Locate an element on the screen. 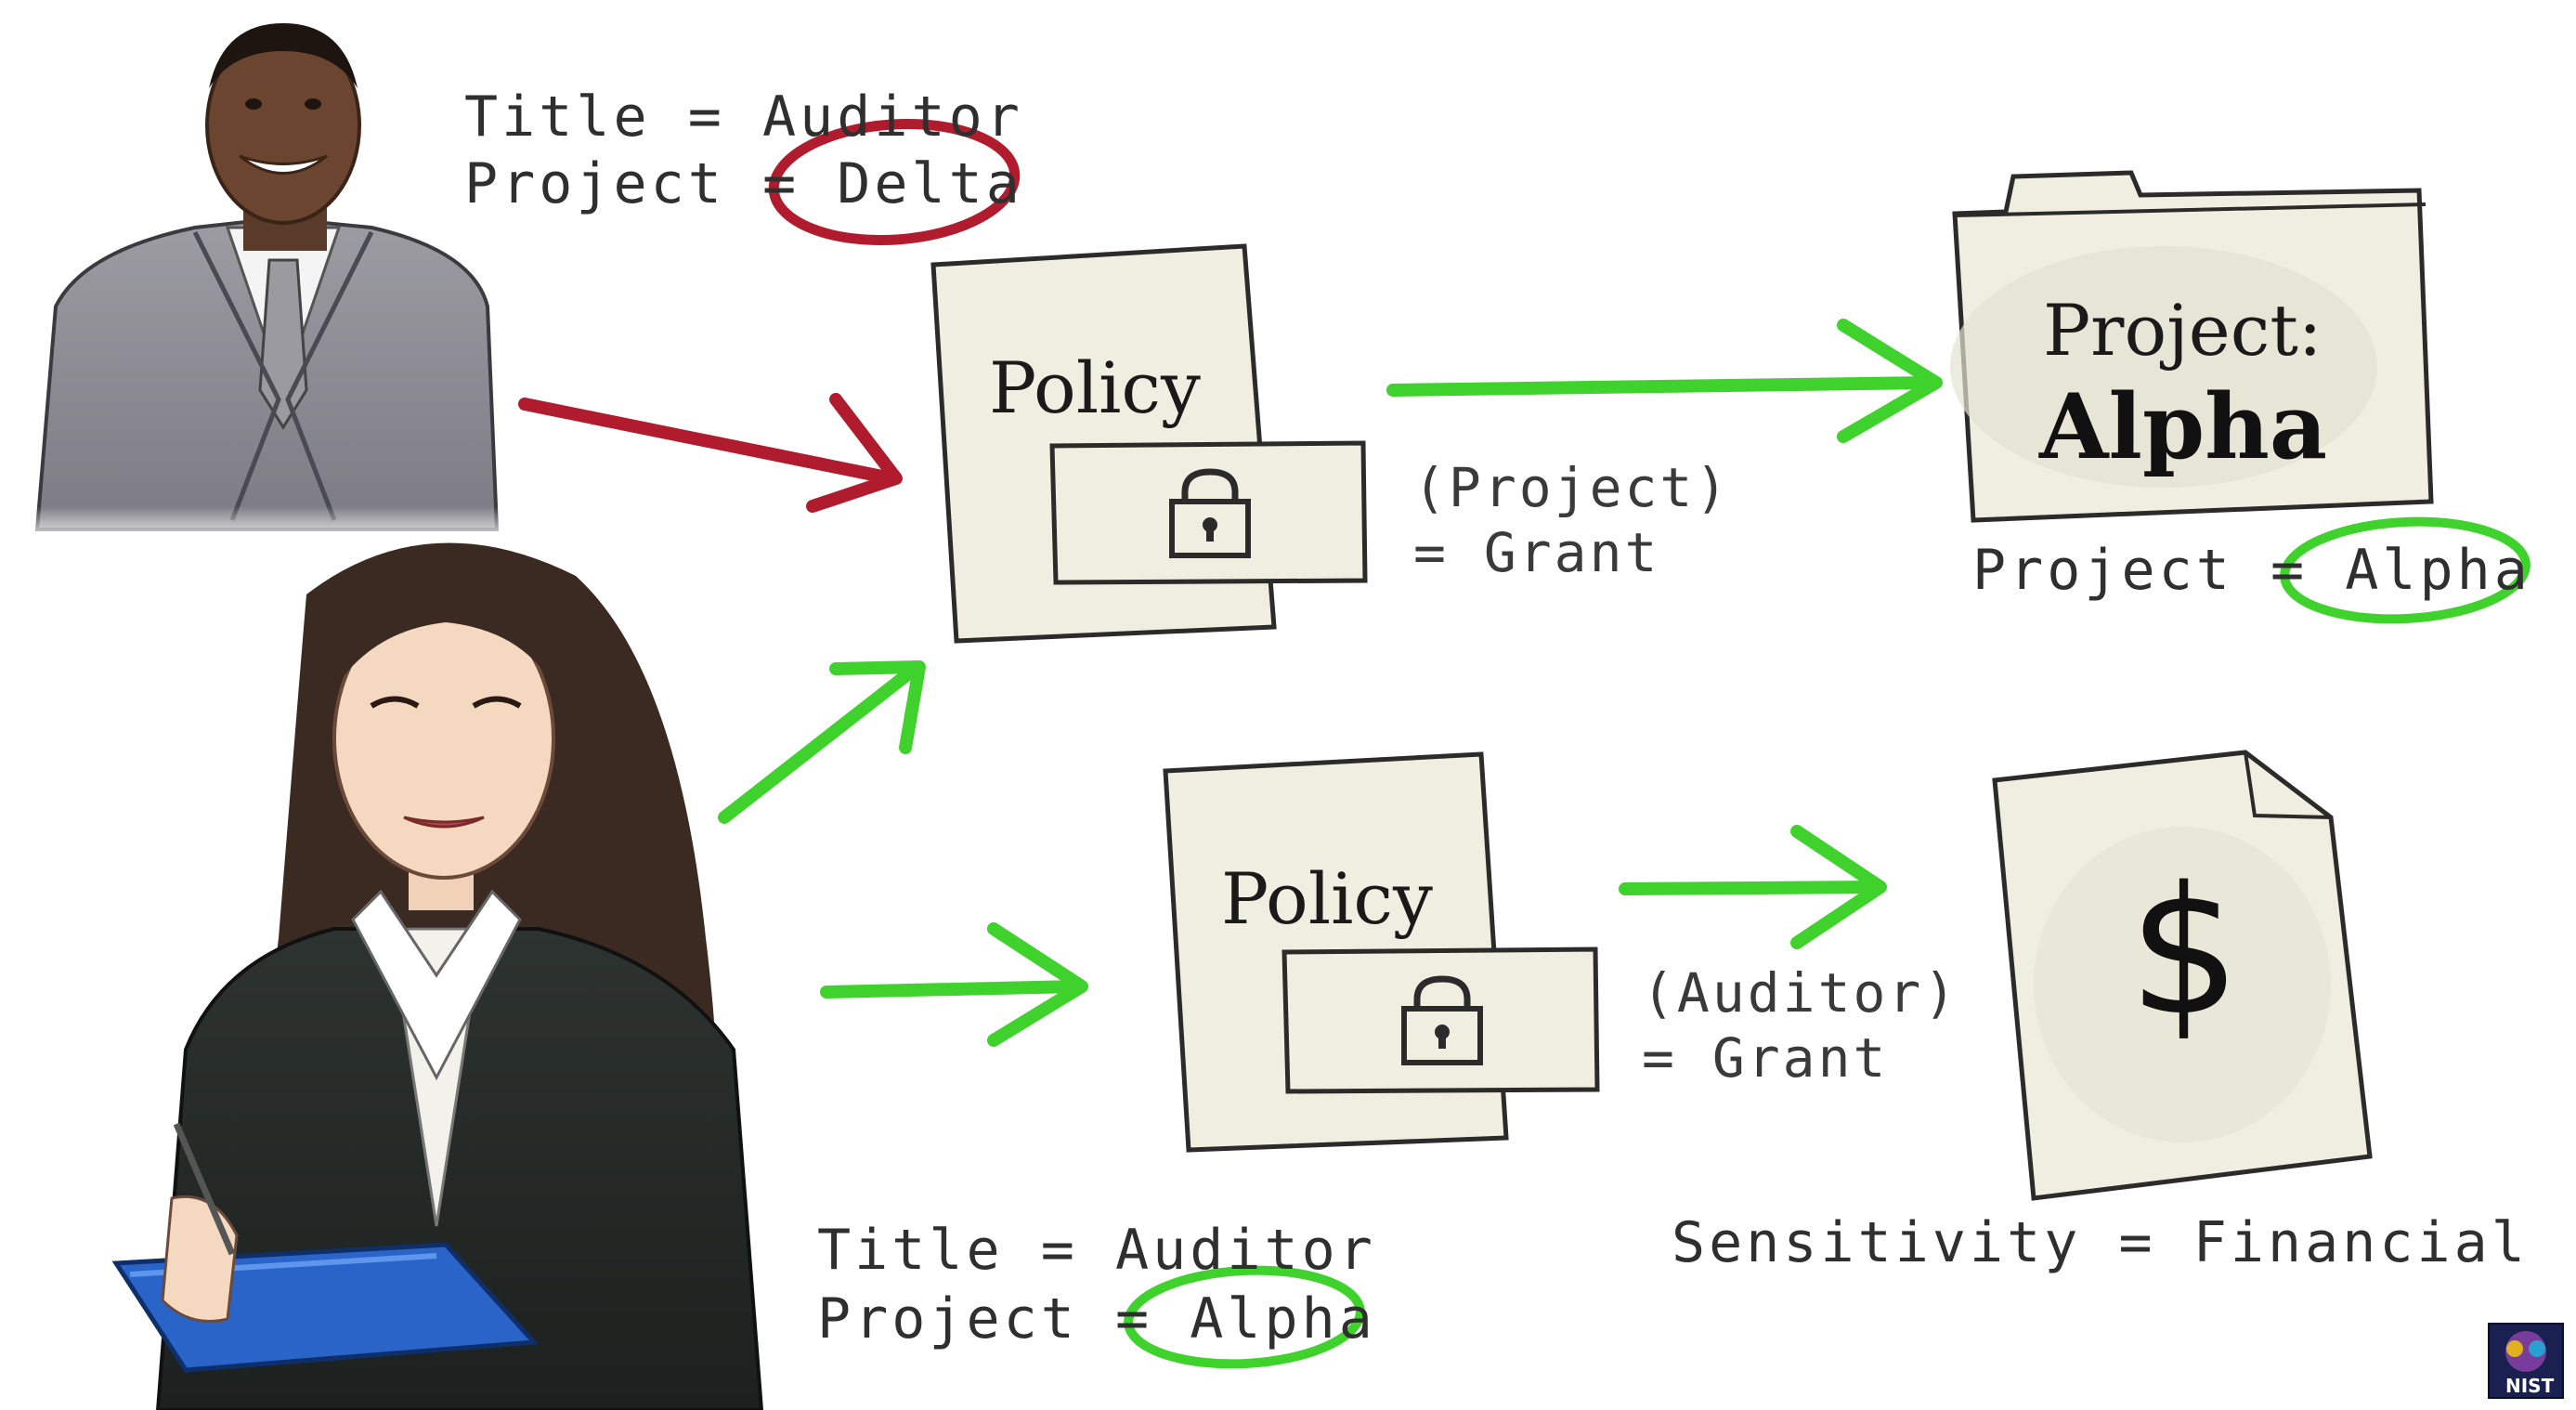  nist-logo-text: NIST is located at coordinates (2530, 1386).